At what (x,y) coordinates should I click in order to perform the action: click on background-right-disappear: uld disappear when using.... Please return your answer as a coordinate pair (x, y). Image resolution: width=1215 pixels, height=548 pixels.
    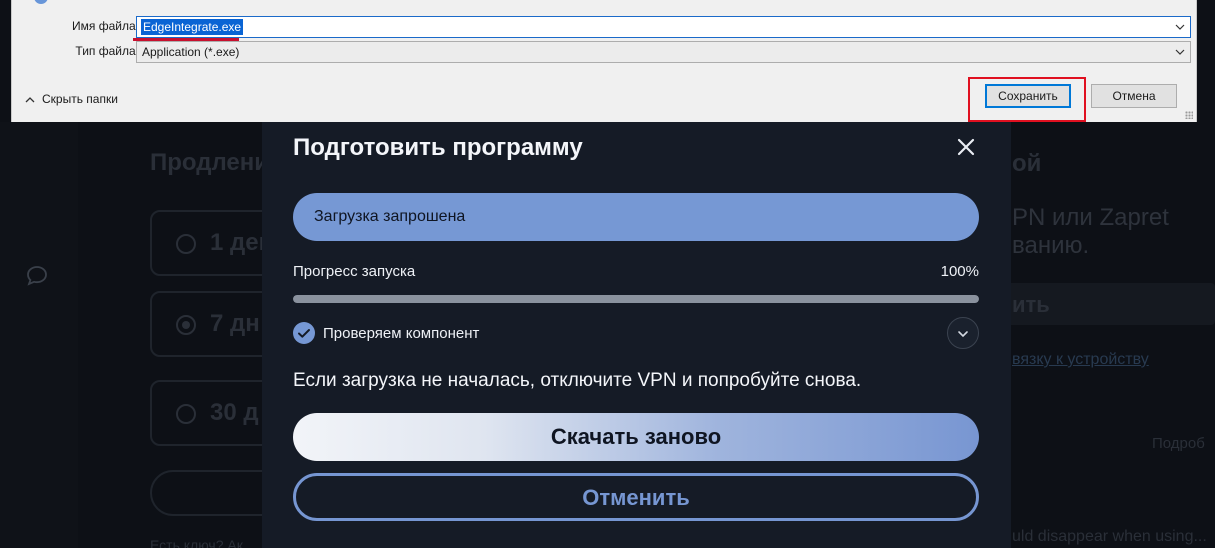
    Looking at the image, I should click on (1109, 536).